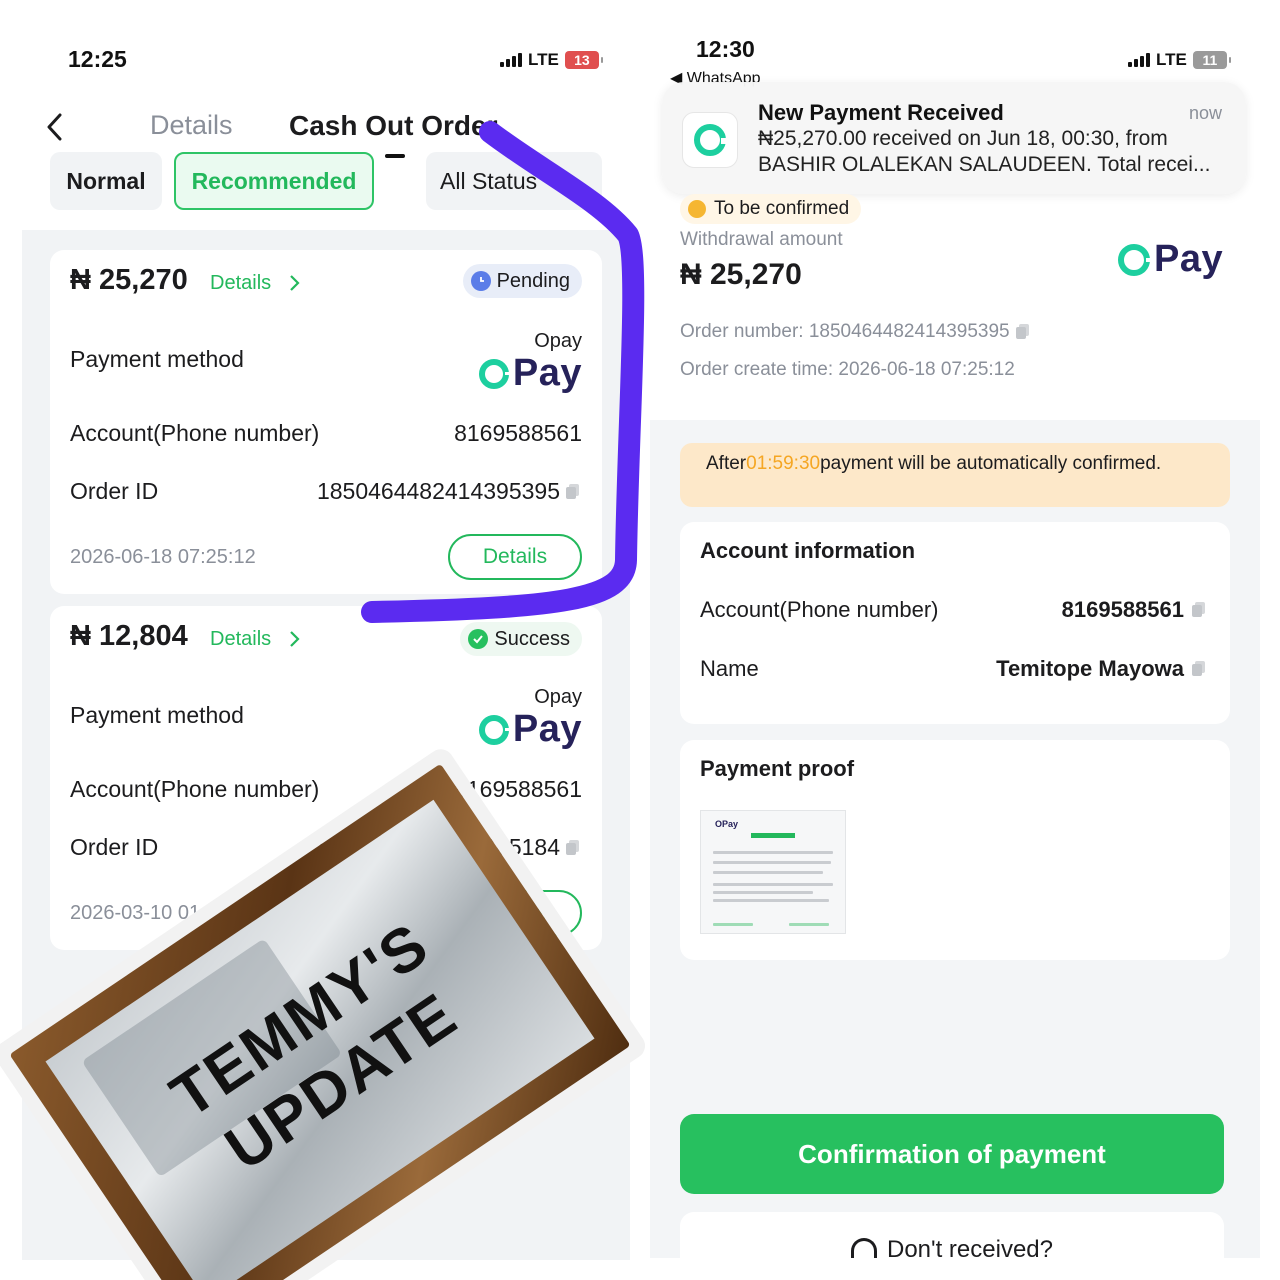  I want to click on countdown-timer: 01:59:30, so click(783, 463).